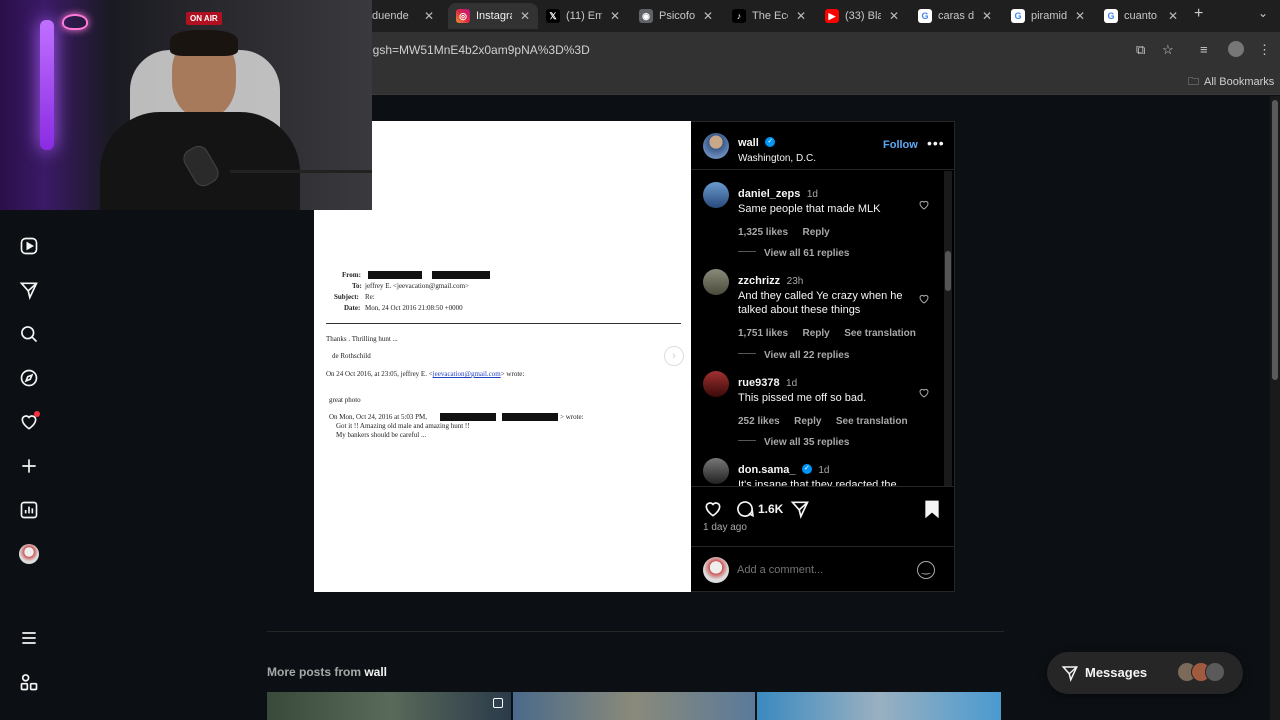  Describe the element at coordinates (763, 333) in the screenshot. I see `comment-likes: 1,751 likes` at that location.